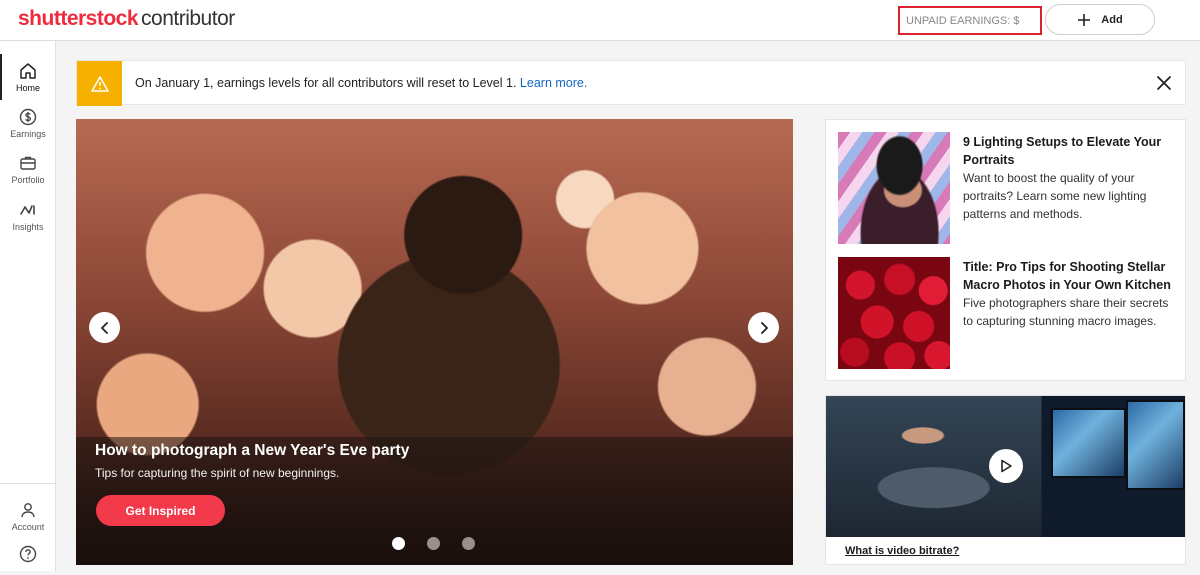 This screenshot has height=575, width=1200. I want to click on warning-icon, so click(99, 83).